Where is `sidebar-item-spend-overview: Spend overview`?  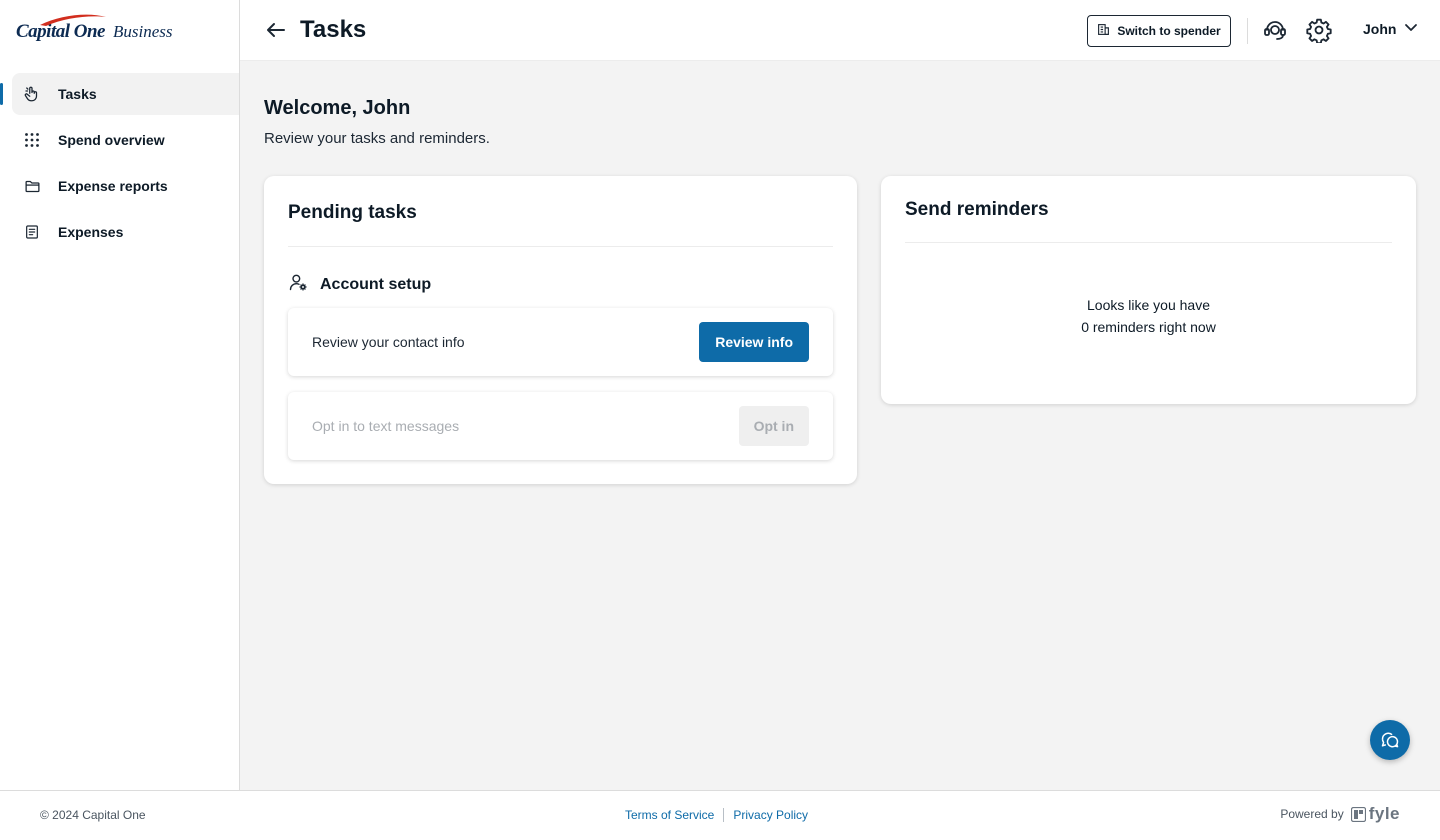 sidebar-item-spend-overview: Spend overview is located at coordinates (125, 140).